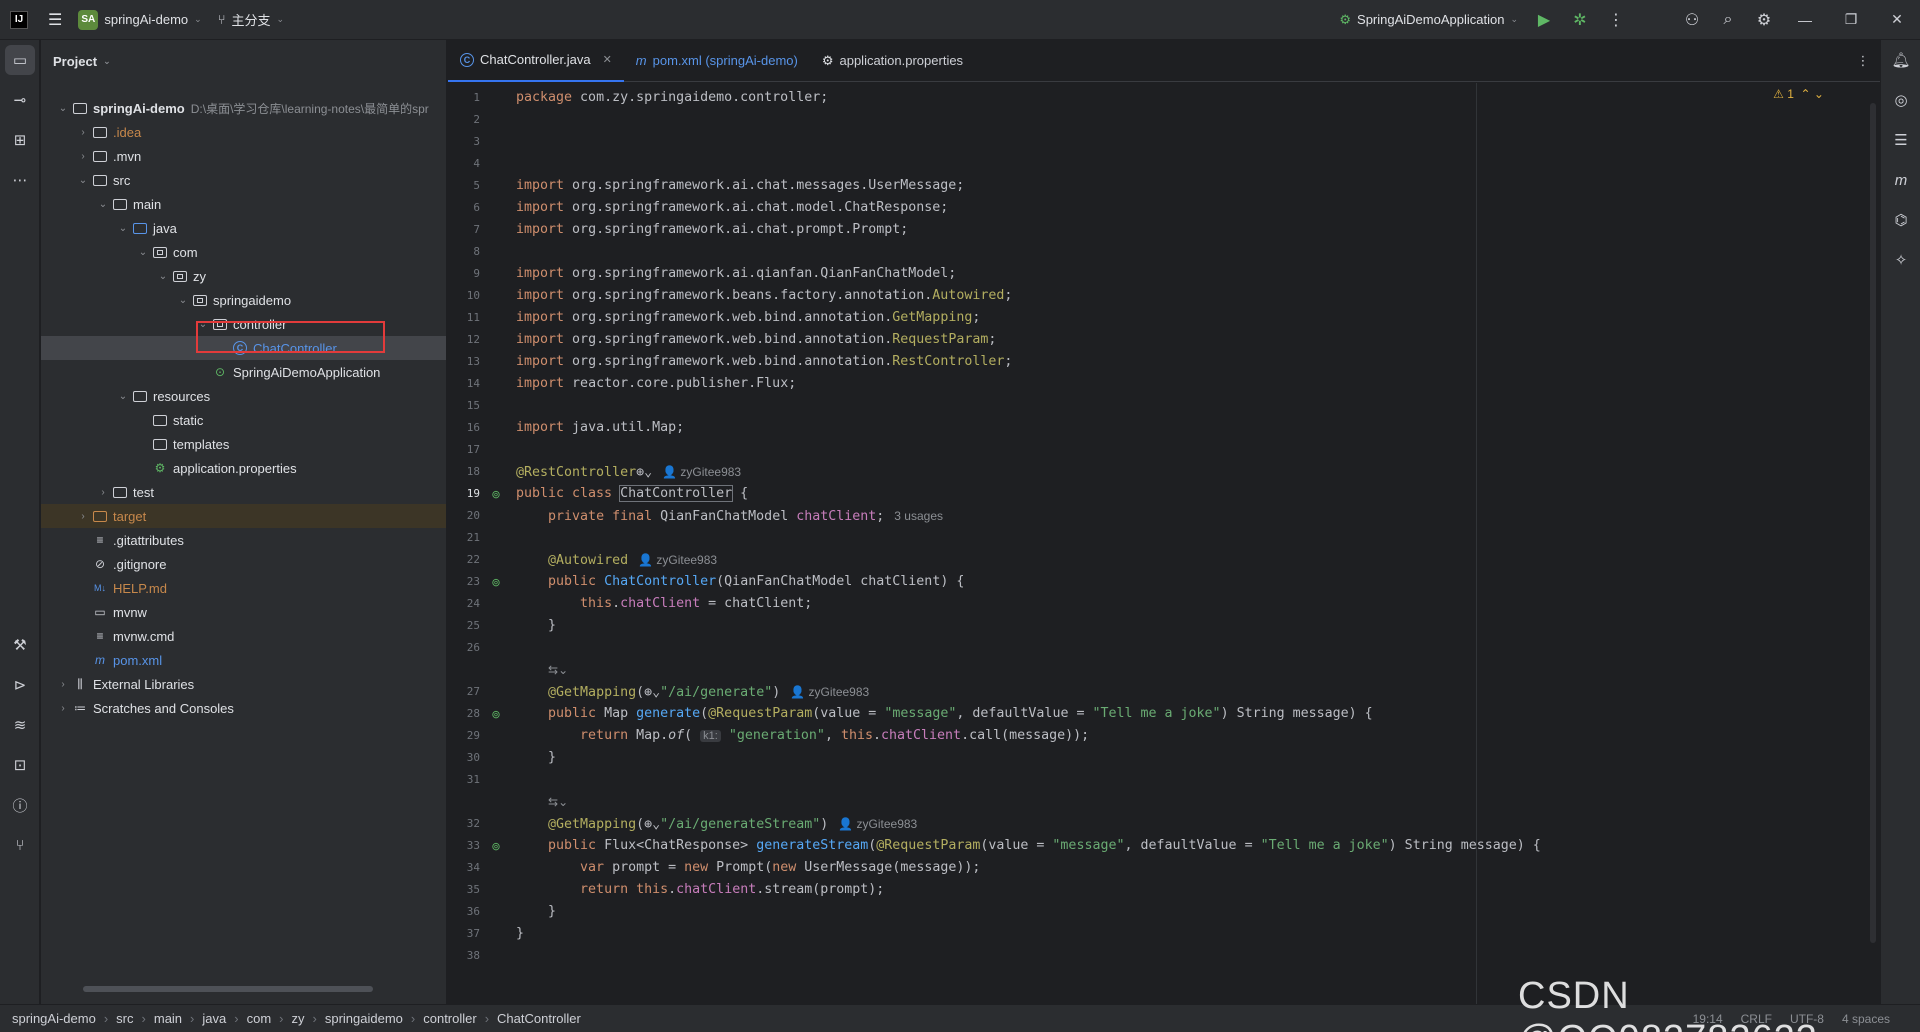 This screenshot has width=1920, height=1032. Describe the element at coordinates (1692, 20) in the screenshot. I see `add-user-icon: ⚇` at that location.